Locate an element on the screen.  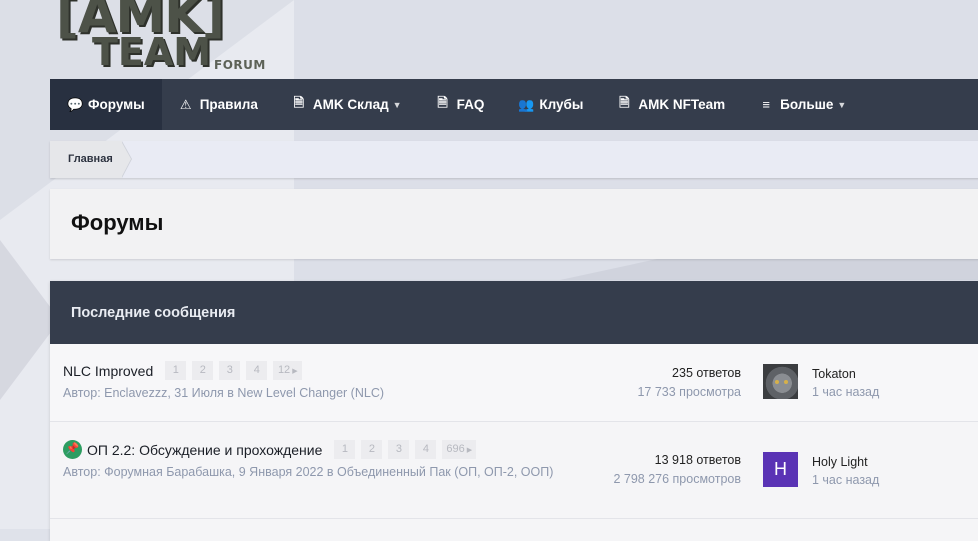
menu-icon: ≡ is located at coordinates (766, 104).